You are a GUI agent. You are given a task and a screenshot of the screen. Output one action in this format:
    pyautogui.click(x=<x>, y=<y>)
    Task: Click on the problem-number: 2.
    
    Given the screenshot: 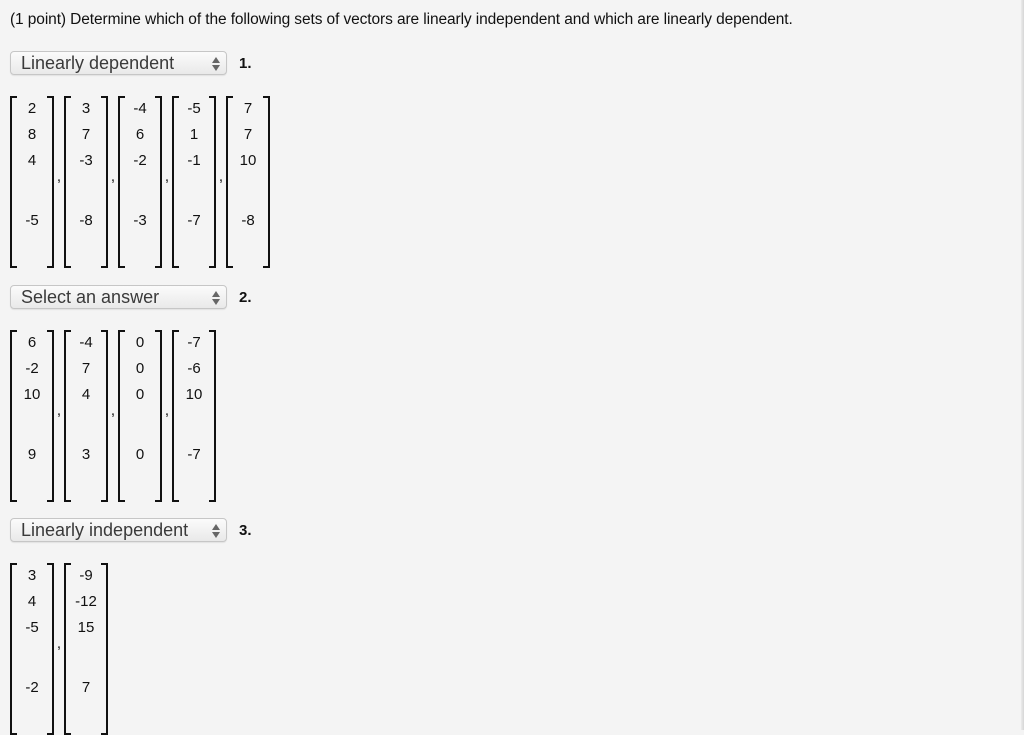 What is the action you would take?
    pyautogui.click(x=245, y=297)
    